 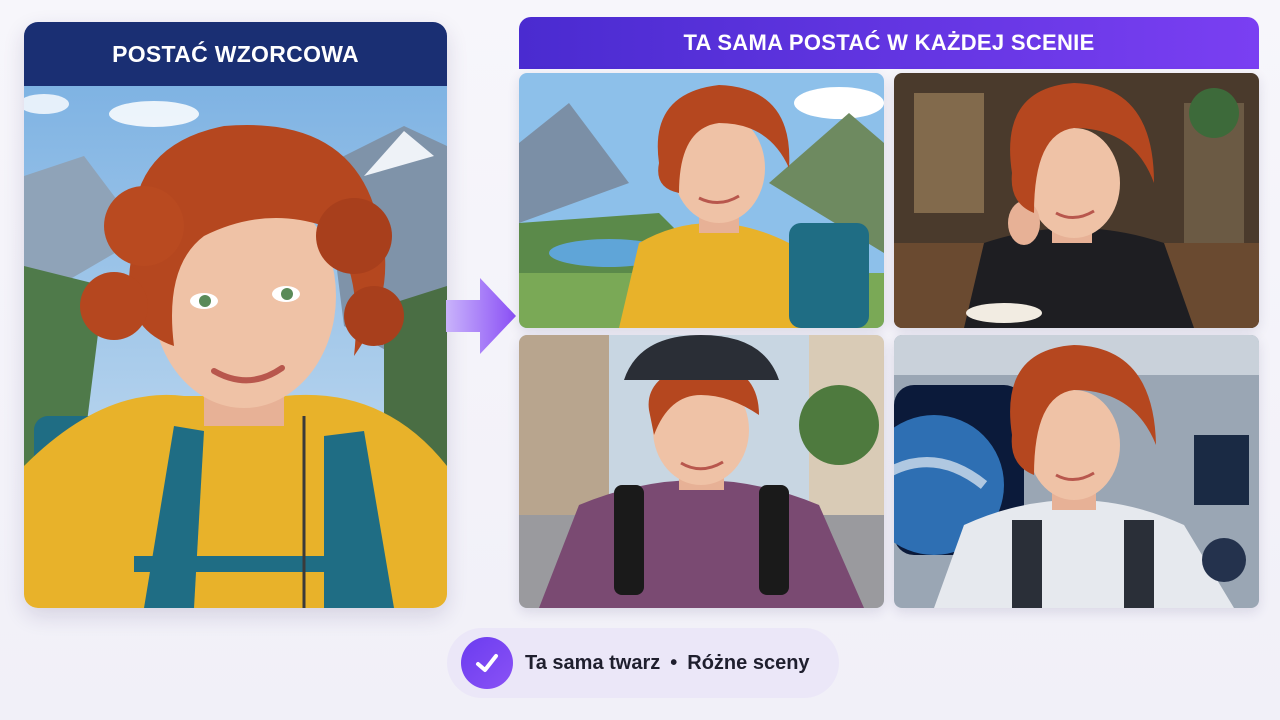 I want to click on consistency-badge: Ta sama twarz • Różne sceny, so click(x=643, y=663).